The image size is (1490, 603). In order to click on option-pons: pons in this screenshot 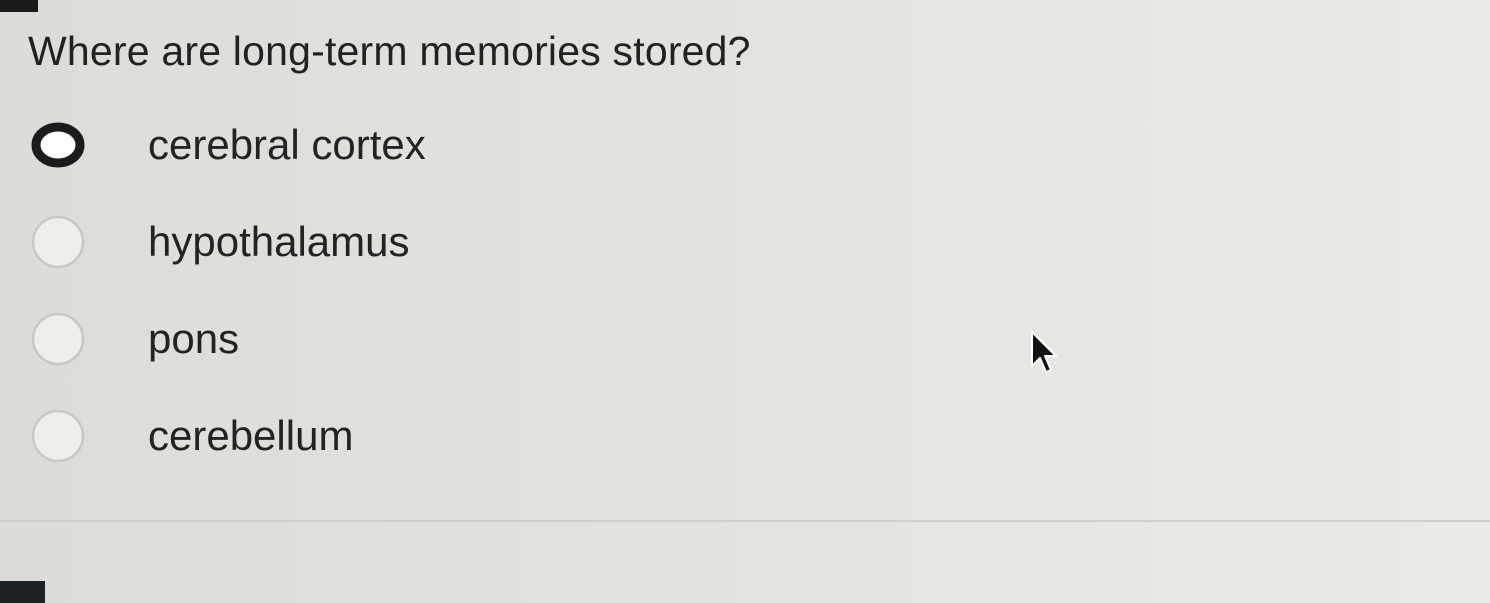, I will do `click(228, 338)`.